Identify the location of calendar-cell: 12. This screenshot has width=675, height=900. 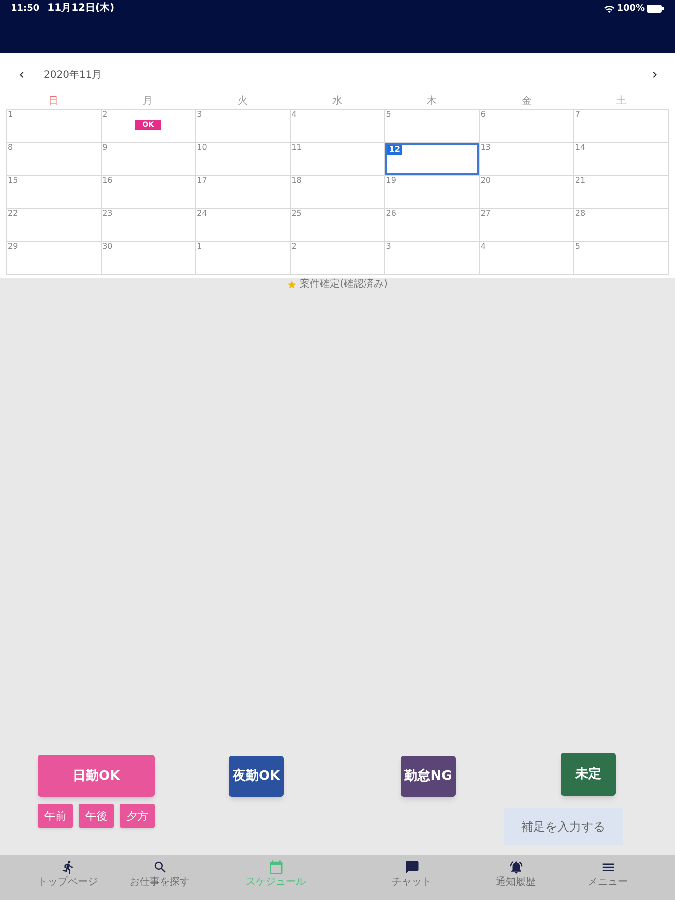
(432, 159).